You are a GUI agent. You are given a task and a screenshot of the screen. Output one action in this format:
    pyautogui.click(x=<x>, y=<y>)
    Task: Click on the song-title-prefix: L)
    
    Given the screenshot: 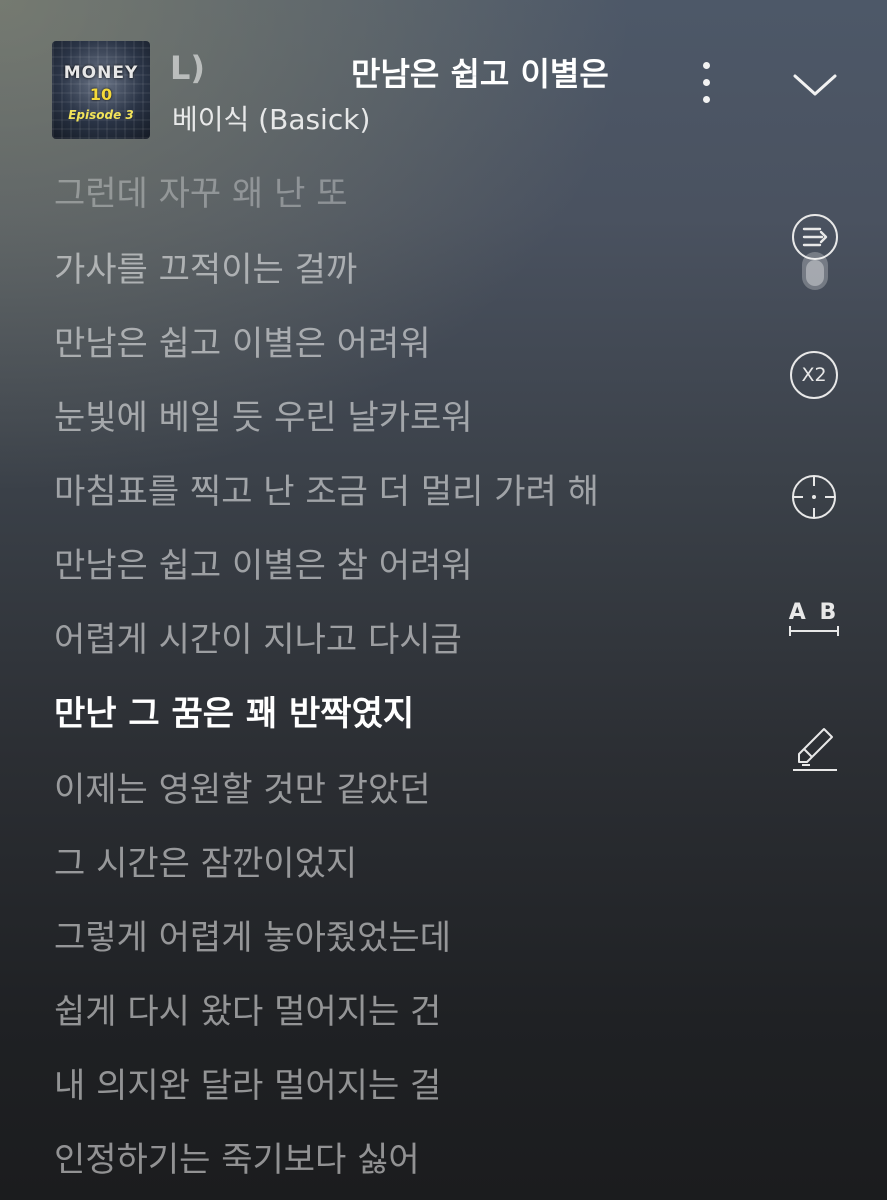 What is the action you would take?
    pyautogui.click(x=188, y=68)
    